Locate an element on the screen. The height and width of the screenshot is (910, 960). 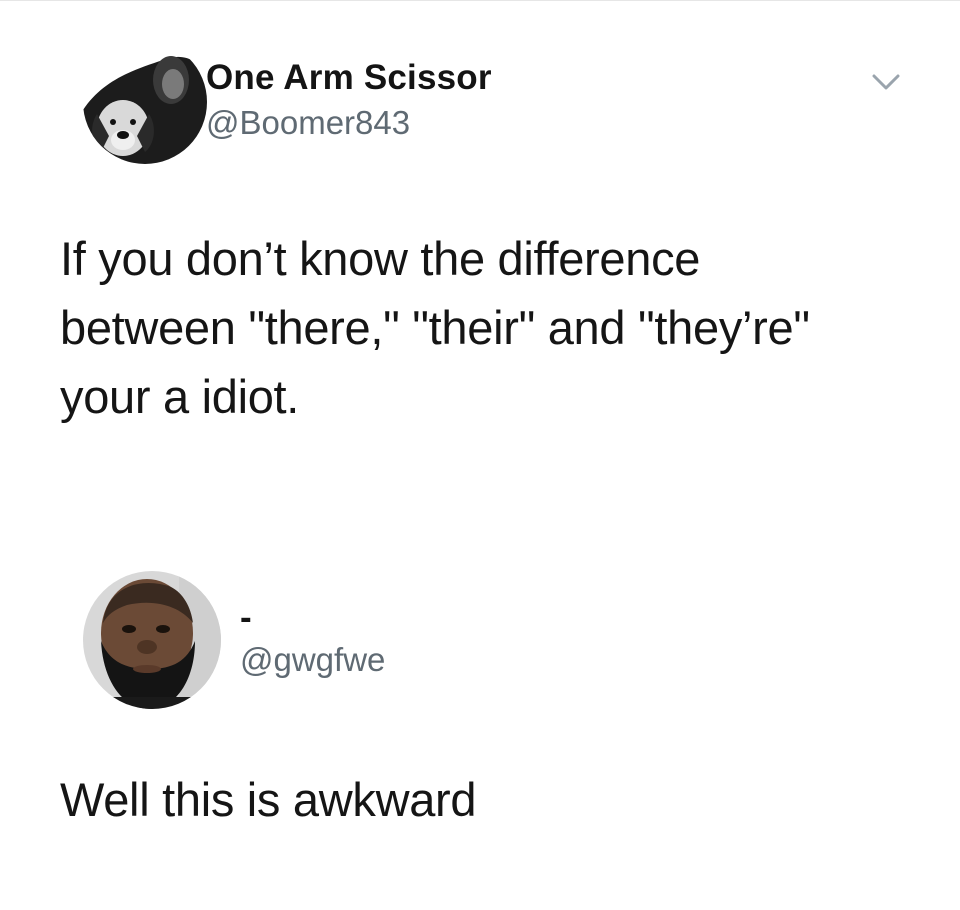
reply-author-handle: @gwgfwe is located at coordinates (312, 660).